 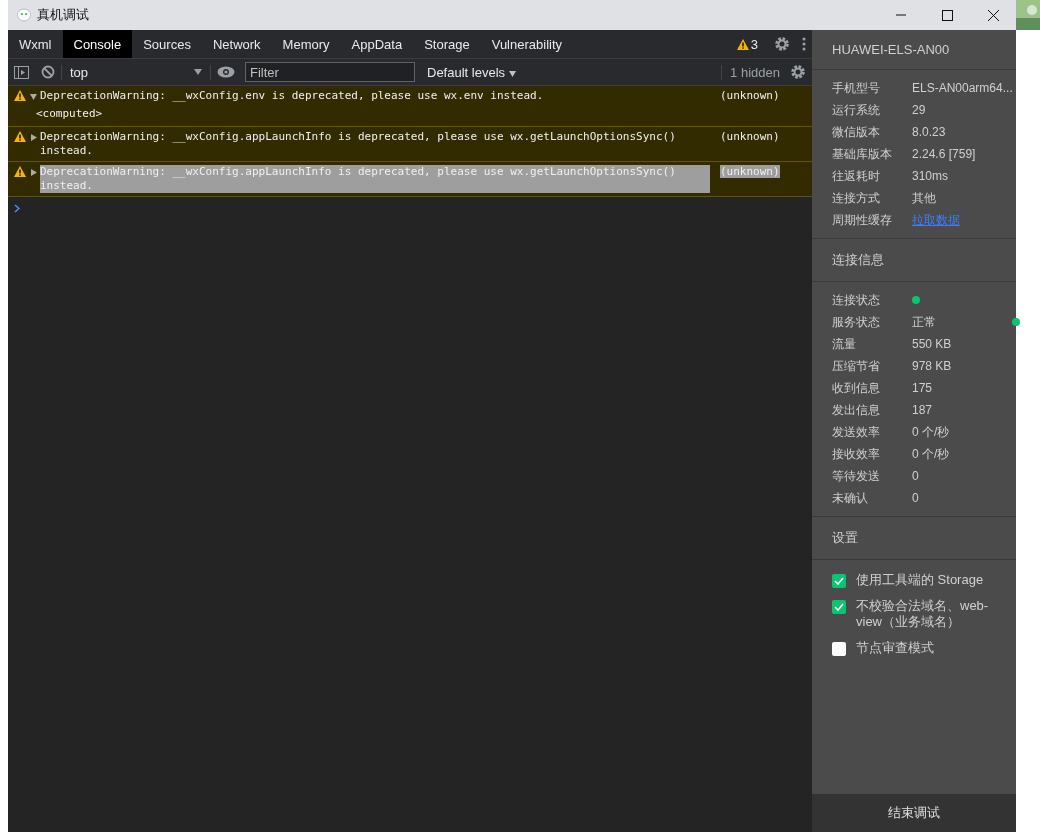 What do you see at coordinates (862, 220) in the screenshot?
I see `info-label: 周期性缓存` at bounding box center [862, 220].